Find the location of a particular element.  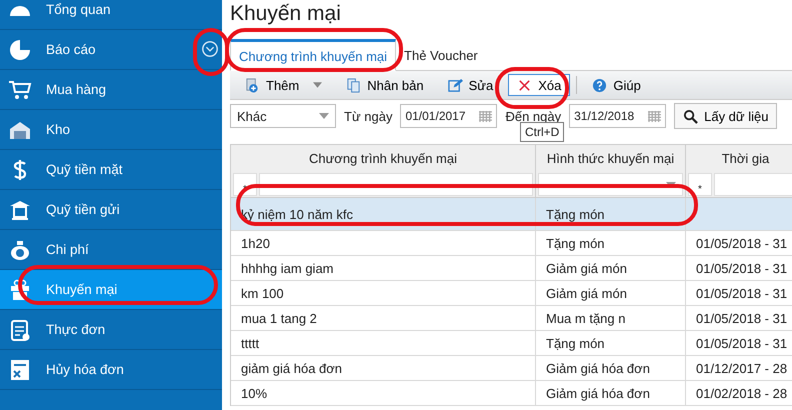

table-row: giảm giá hóa đơn Giảm giá hóa đơn 01/12/2017 - 28 is located at coordinates (511, 368).